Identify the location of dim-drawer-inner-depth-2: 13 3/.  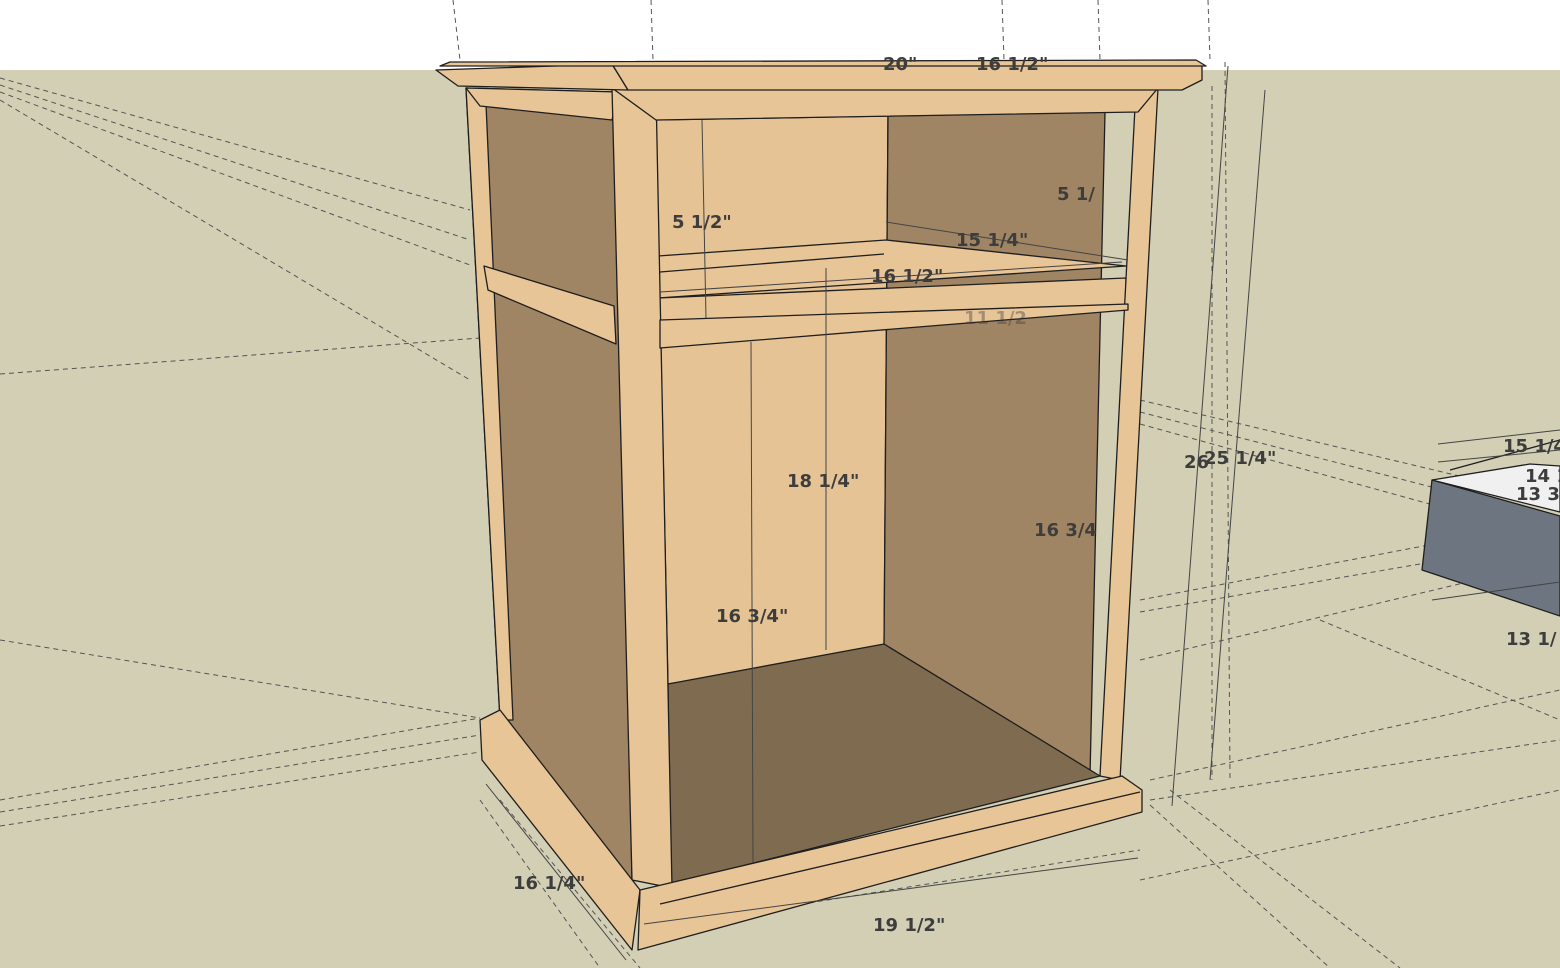
(1538, 494).